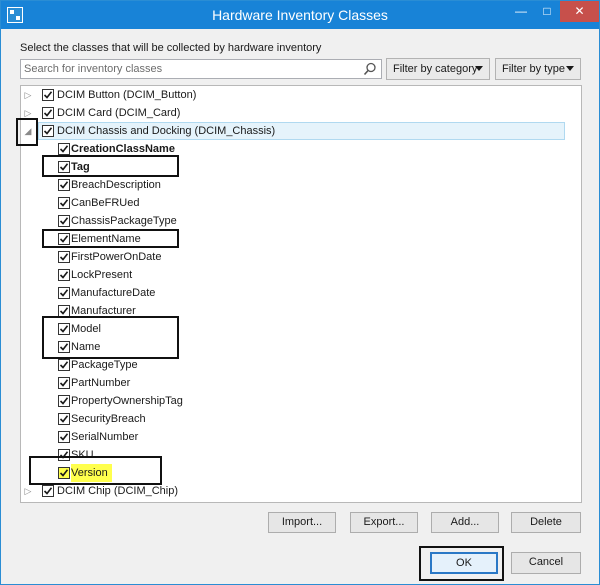 Image resolution: width=600 pixels, height=585 pixels. Describe the element at coordinates (294, 275) in the screenshot. I see `tree-item-property: LockPresent` at that location.